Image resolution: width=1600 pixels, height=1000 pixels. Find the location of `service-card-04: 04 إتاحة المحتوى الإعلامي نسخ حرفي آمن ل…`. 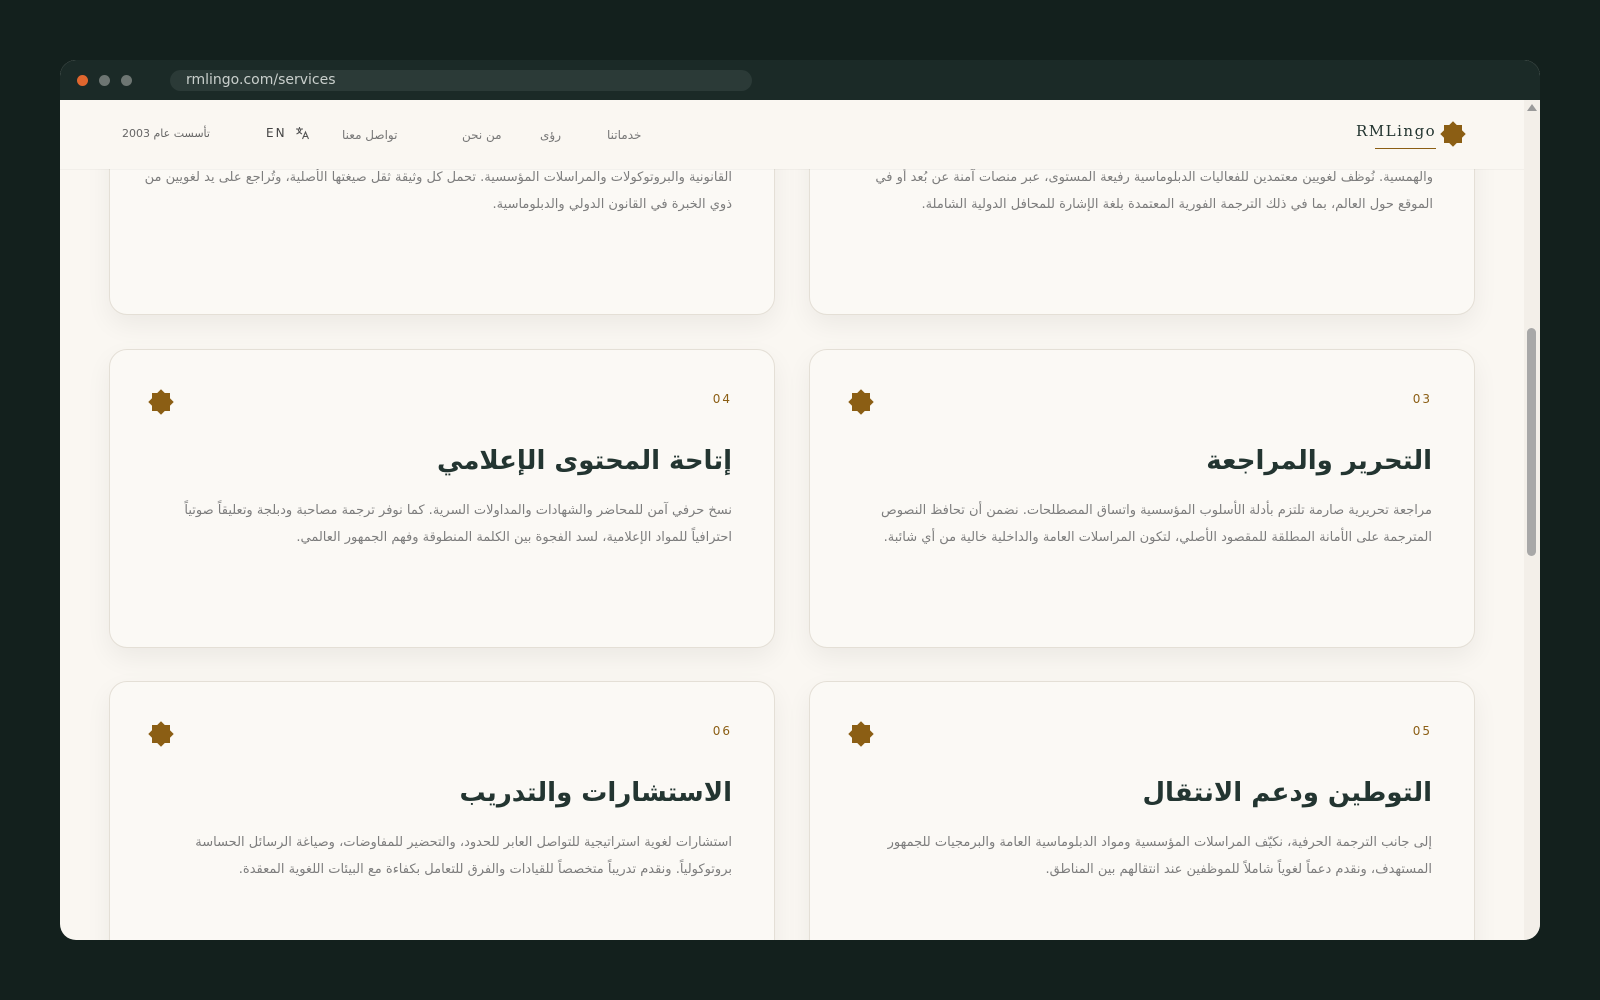

service-card-04: 04 إتاحة المحتوى الإعلامي نسخ حرفي آمن ل… is located at coordinates (442, 498).